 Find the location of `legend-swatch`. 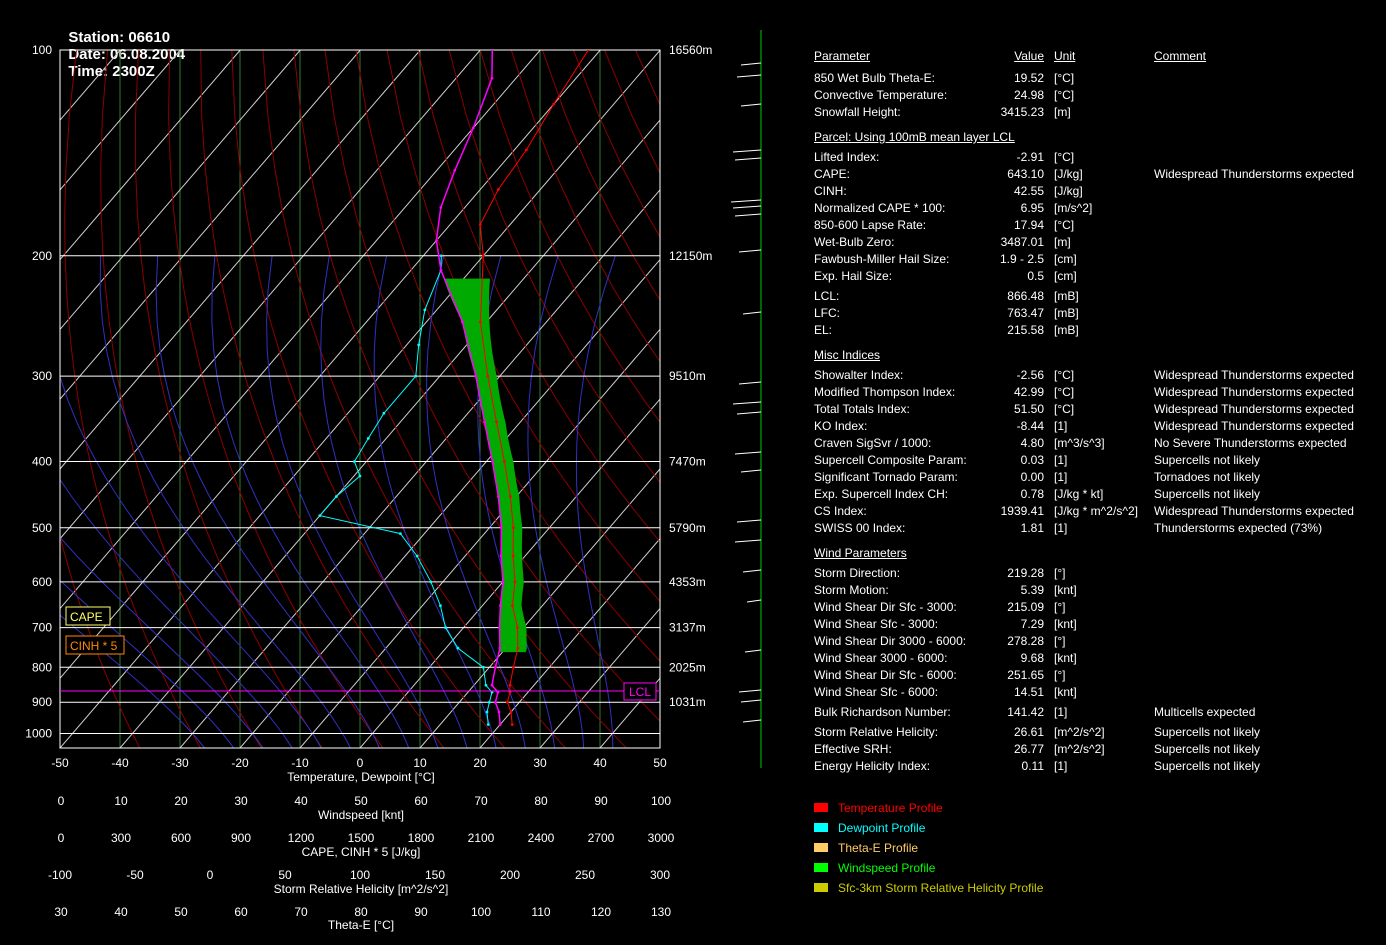

legend-swatch is located at coordinates (821, 807).